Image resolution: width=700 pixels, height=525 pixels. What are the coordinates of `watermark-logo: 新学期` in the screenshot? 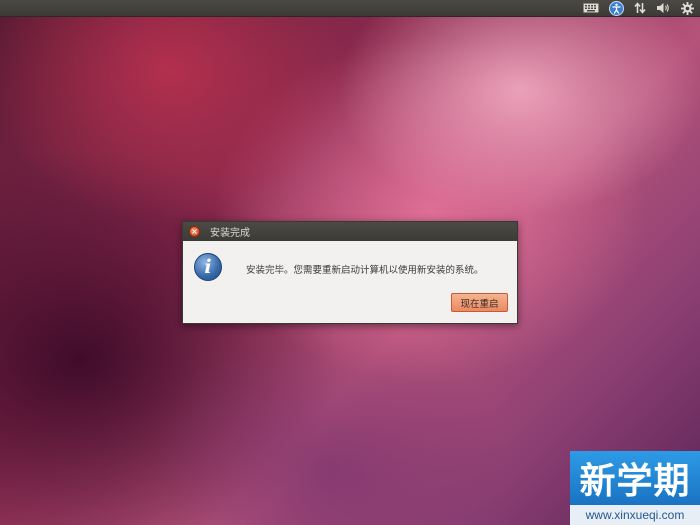 It's located at (635, 478).